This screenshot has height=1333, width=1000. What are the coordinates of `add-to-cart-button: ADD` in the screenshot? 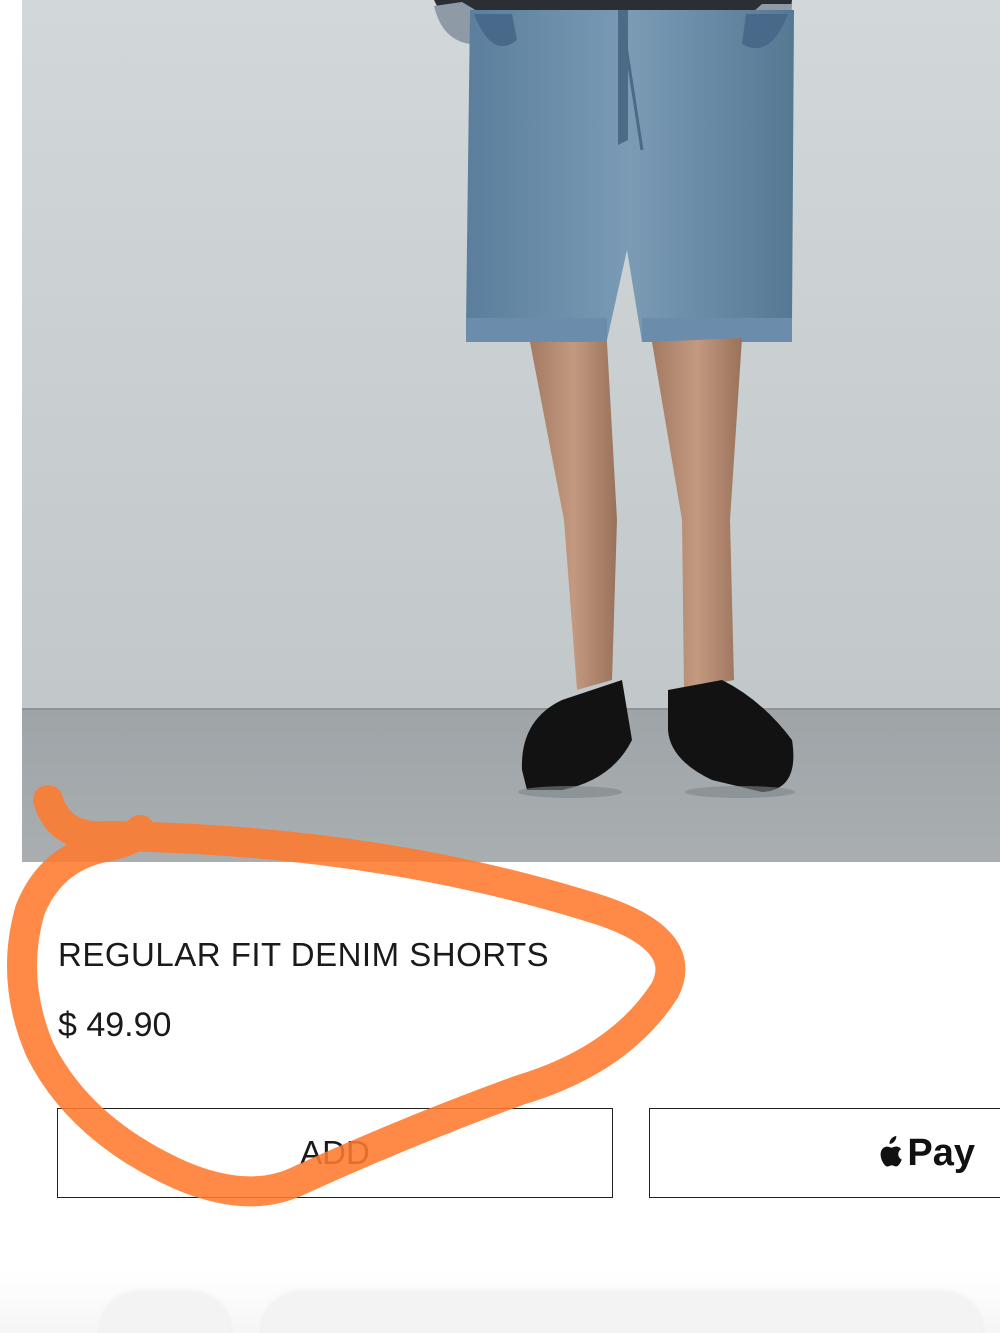 It's located at (335, 1153).